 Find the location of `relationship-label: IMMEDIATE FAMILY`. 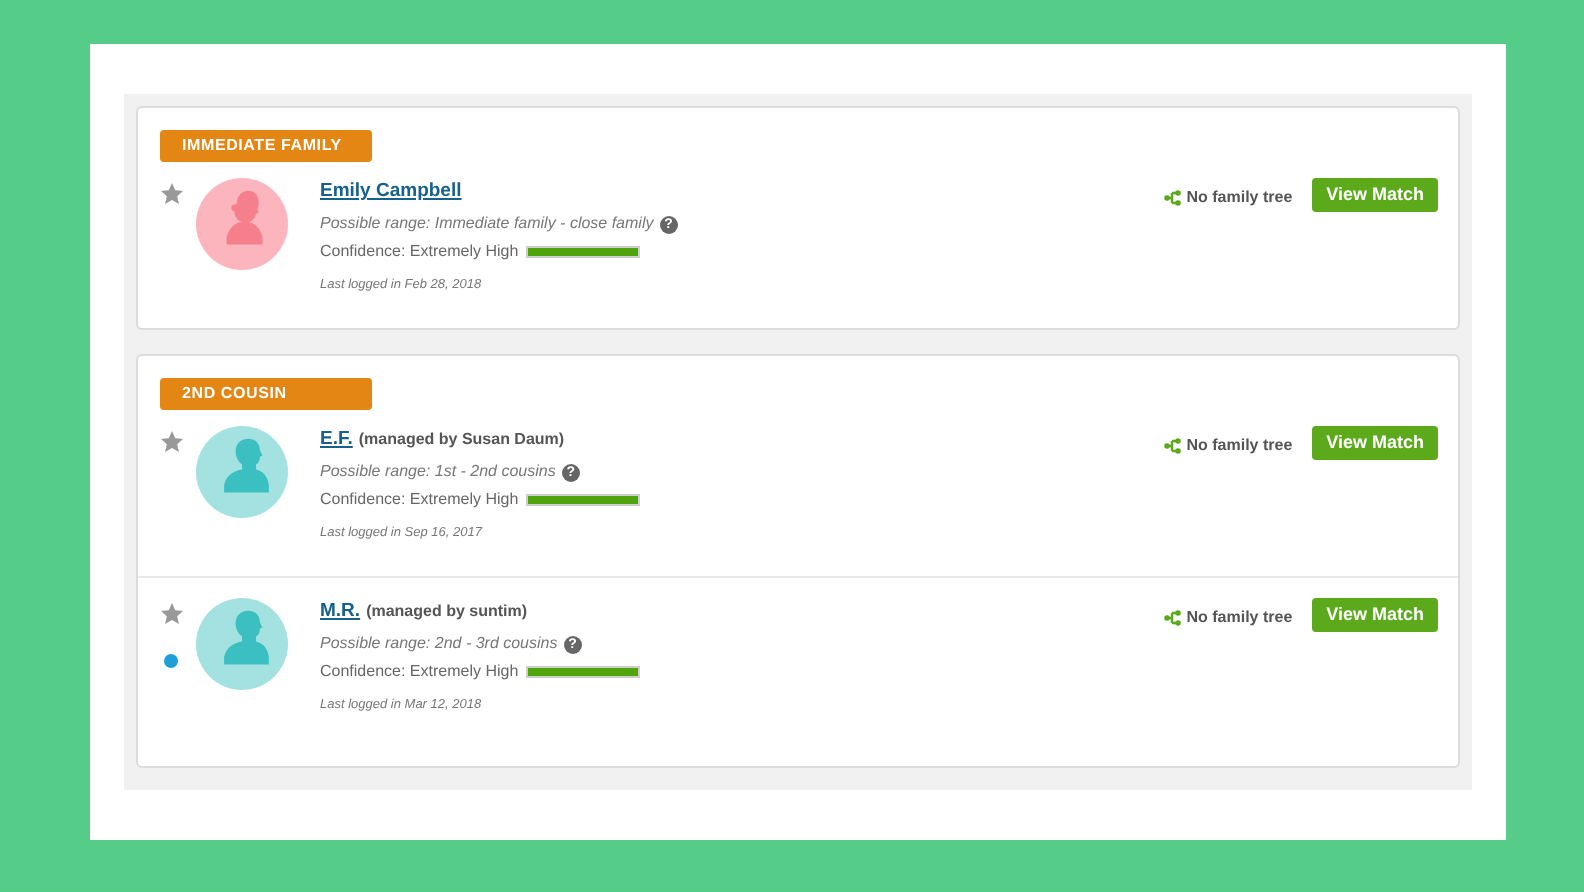

relationship-label: IMMEDIATE FAMILY is located at coordinates (266, 146).